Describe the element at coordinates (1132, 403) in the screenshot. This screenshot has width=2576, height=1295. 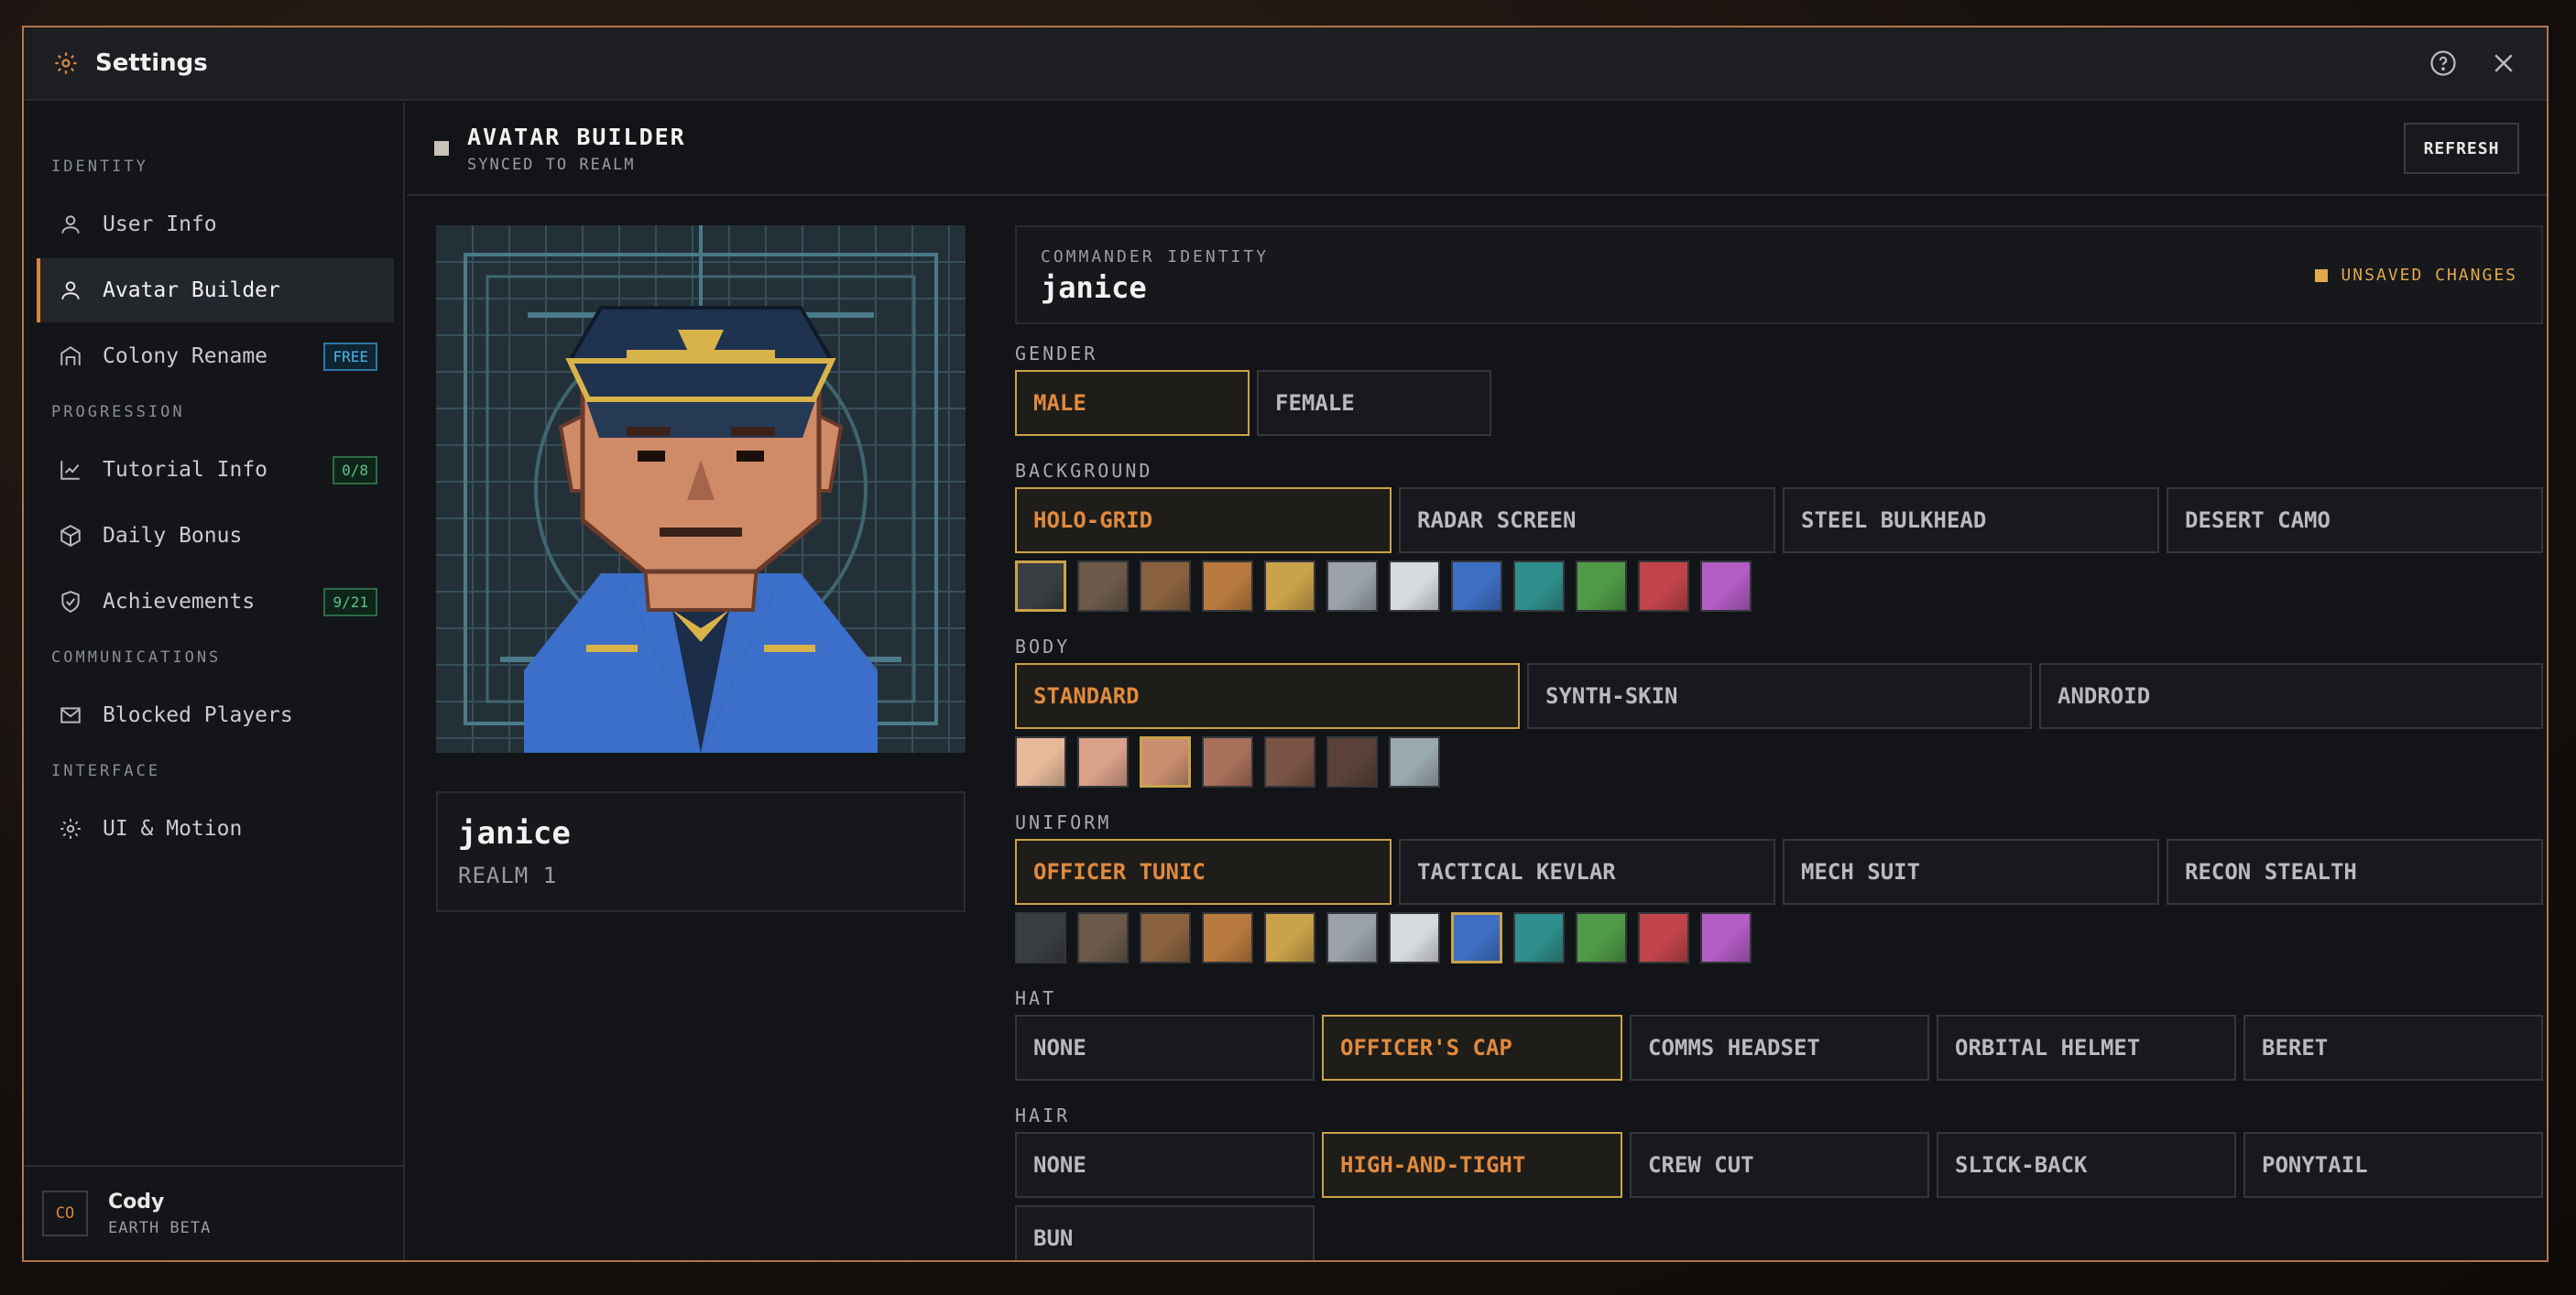
I see `gender-option-male: MALE` at that location.